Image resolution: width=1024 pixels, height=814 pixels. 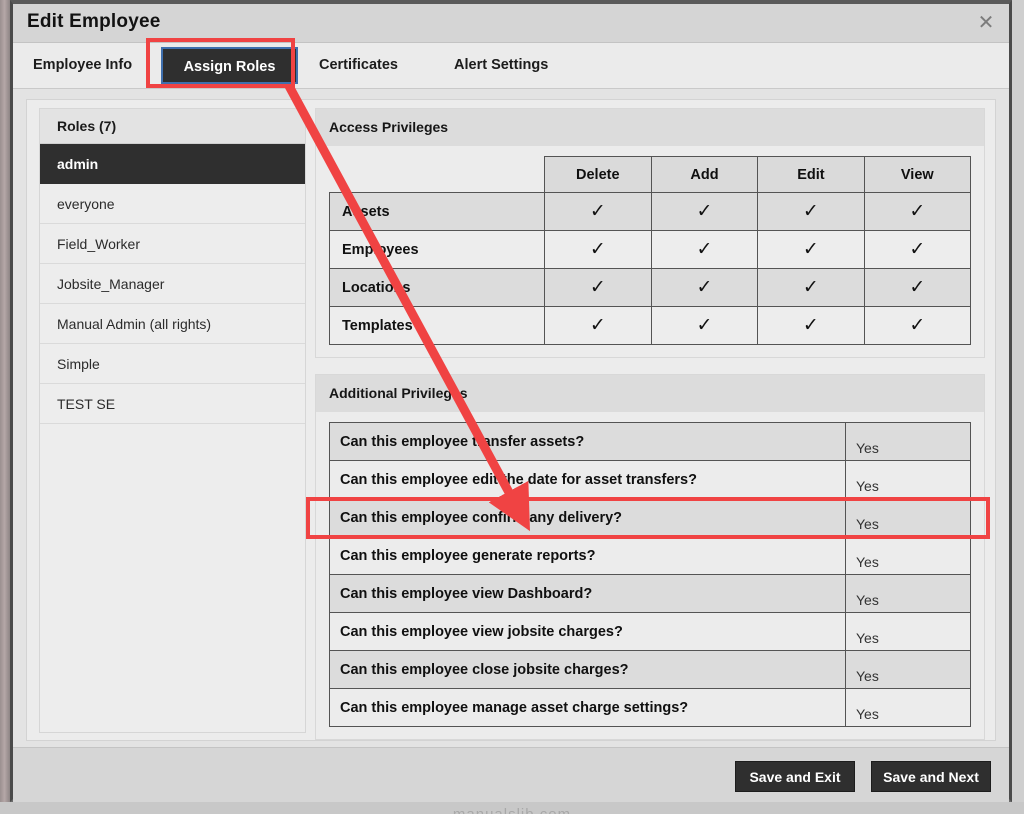 What do you see at coordinates (917, 174) in the screenshot?
I see `column-header-view: View` at bounding box center [917, 174].